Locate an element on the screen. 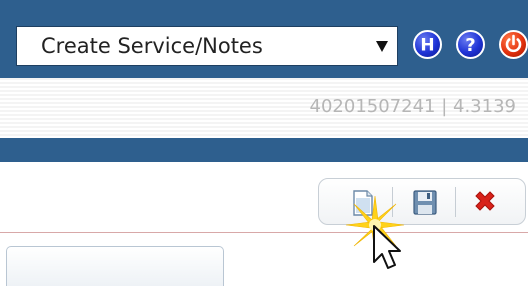 The image size is (528, 286). red-x-icon is located at coordinates (485, 201).